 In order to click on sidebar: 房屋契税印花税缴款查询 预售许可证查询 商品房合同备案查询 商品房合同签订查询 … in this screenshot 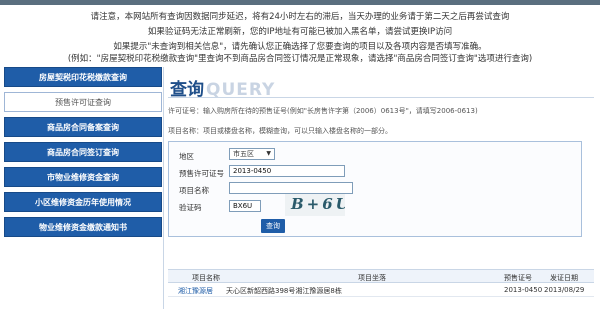, I will do `click(83, 154)`.